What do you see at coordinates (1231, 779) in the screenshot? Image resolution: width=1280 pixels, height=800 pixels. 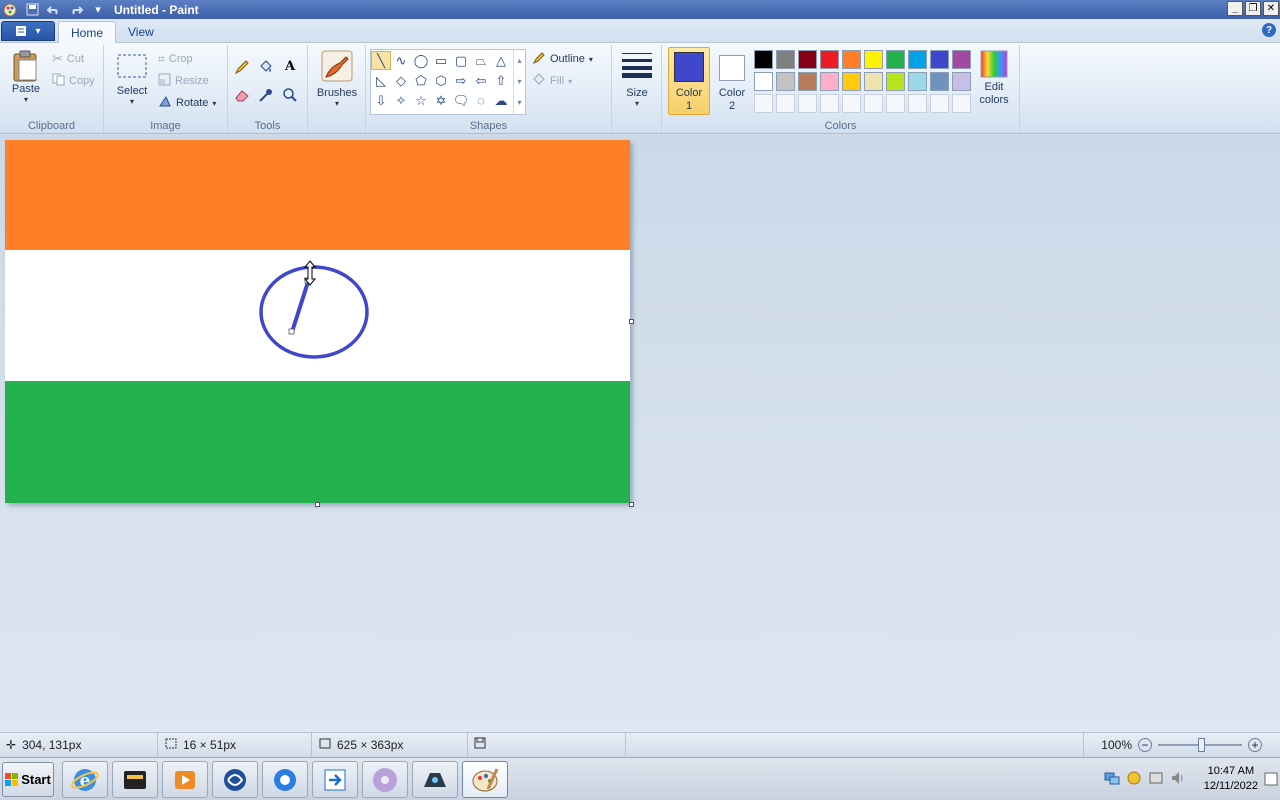 I see `taskbar-clock: 10:47 AM 12/11/2022` at bounding box center [1231, 779].